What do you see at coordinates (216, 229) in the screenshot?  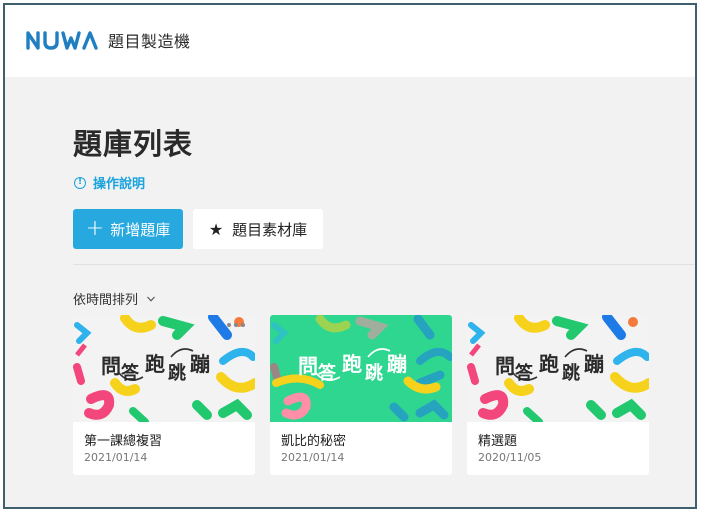 I see `star-icon: ★` at bounding box center [216, 229].